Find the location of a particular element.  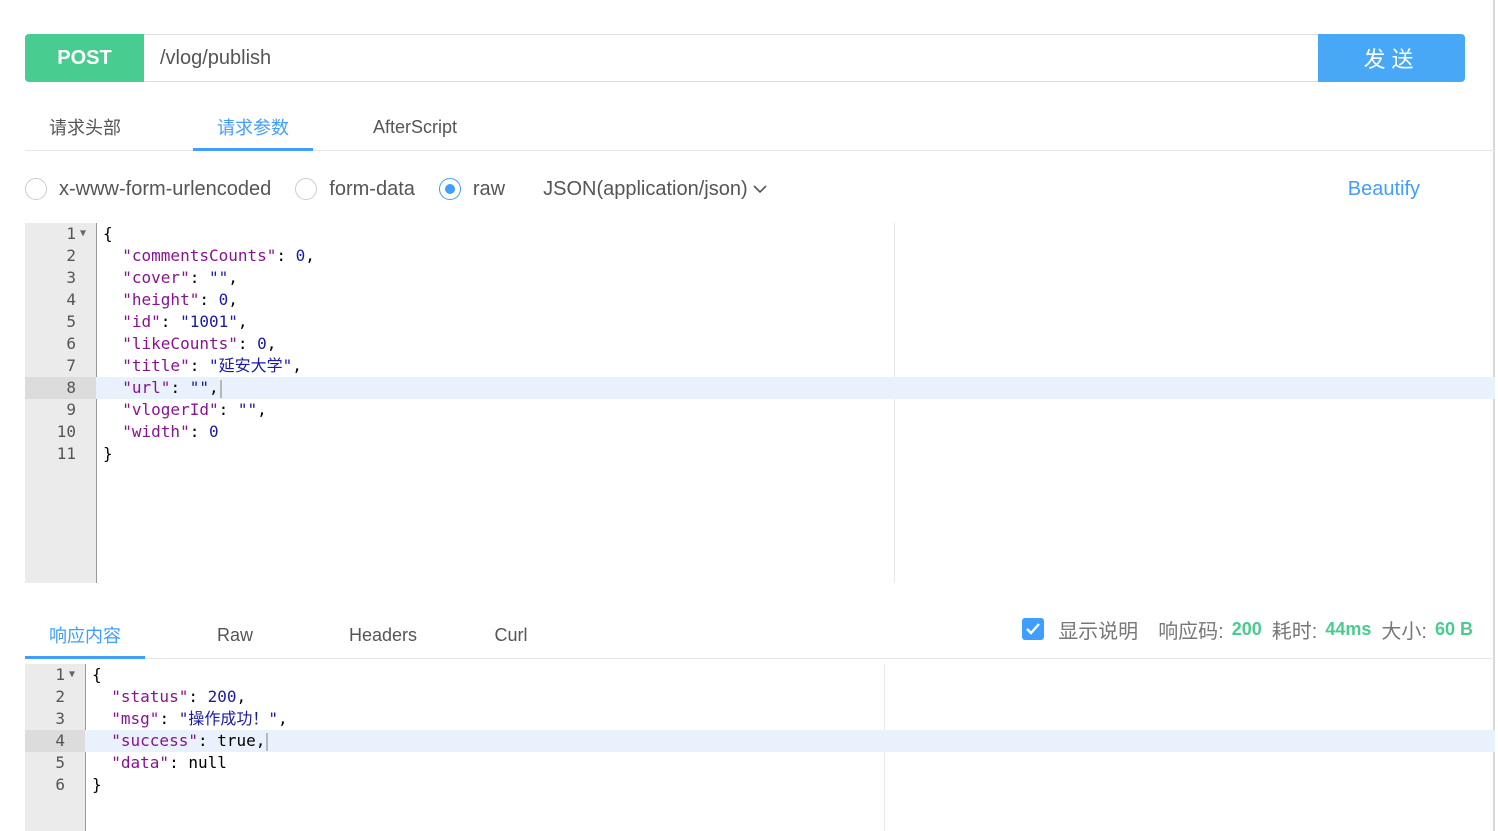

code-line: 8 "url": "", is located at coordinates (760, 388).